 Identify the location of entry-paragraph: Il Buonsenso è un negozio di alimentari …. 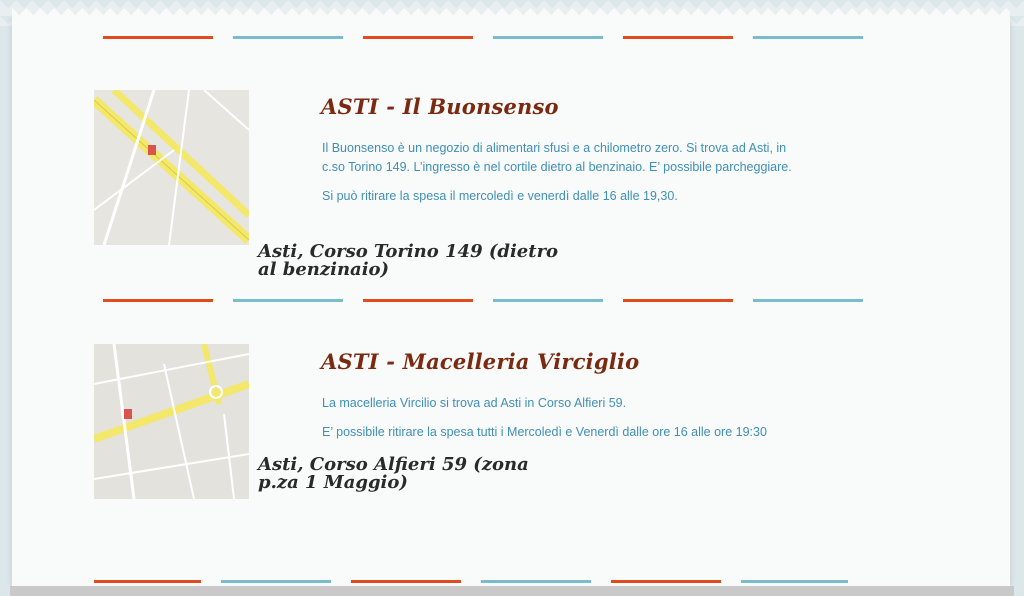
(557, 157).